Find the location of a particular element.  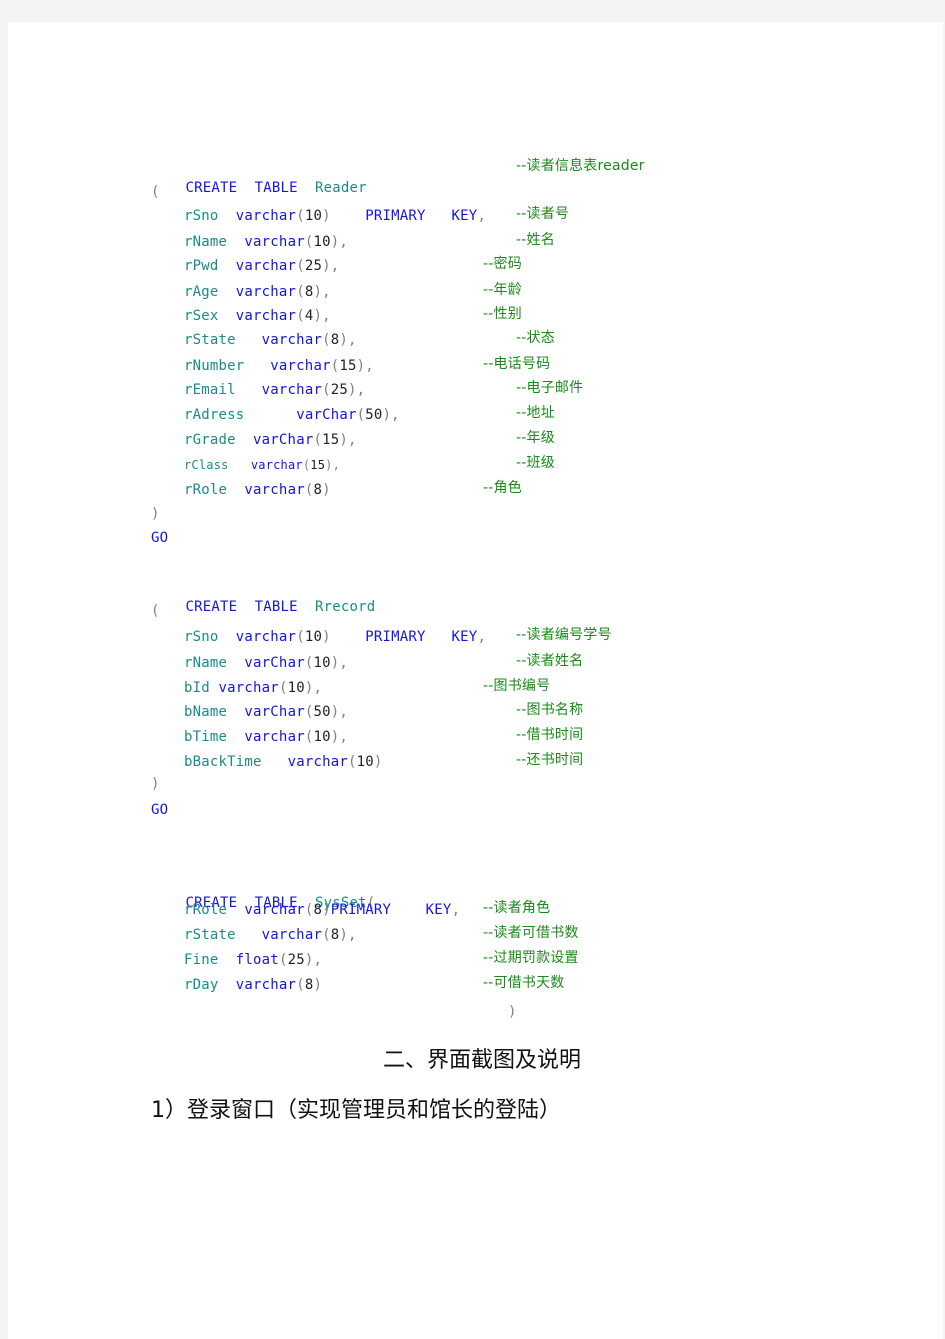

create-table-rrecord: CREATE TABLE Rrecord is located at coordinates (263, 607).